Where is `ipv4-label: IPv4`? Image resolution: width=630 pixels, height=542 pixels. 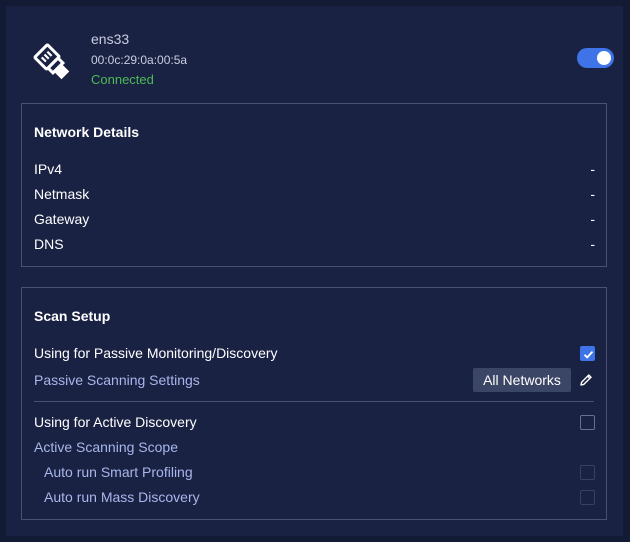 ipv4-label: IPv4 is located at coordinates (48, 169).